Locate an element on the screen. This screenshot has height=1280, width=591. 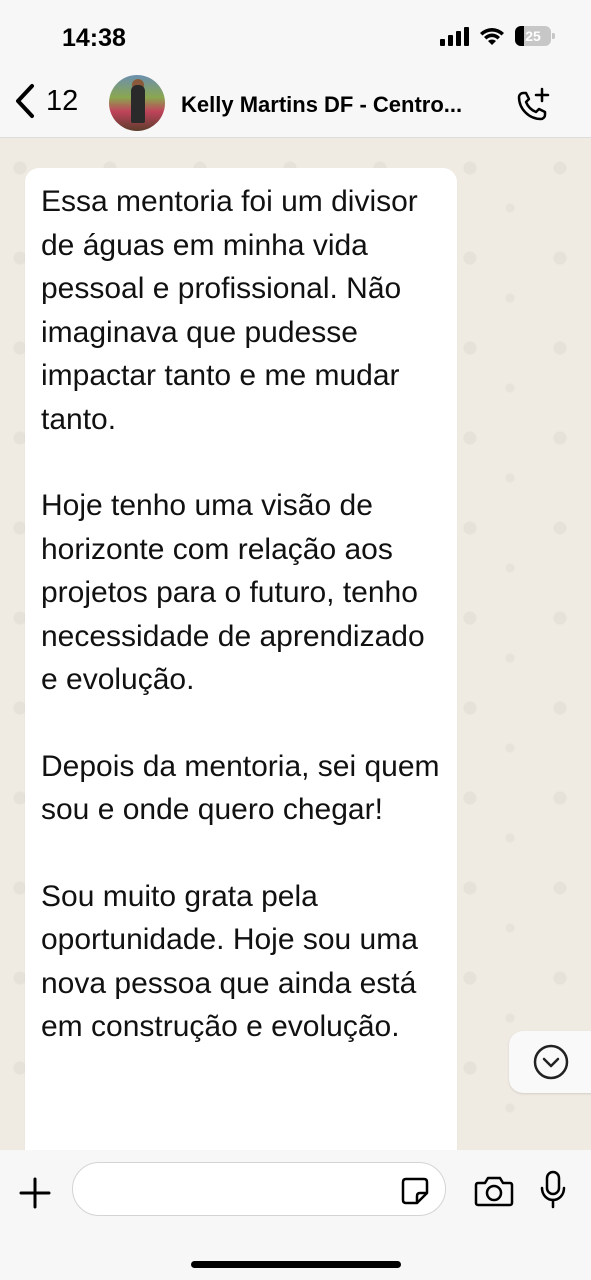
sticker-button is located at coordinates (415, 1193).